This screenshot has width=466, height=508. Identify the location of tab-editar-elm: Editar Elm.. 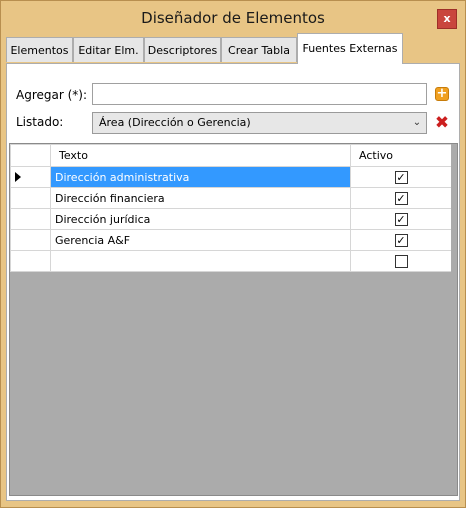
(108, 49).